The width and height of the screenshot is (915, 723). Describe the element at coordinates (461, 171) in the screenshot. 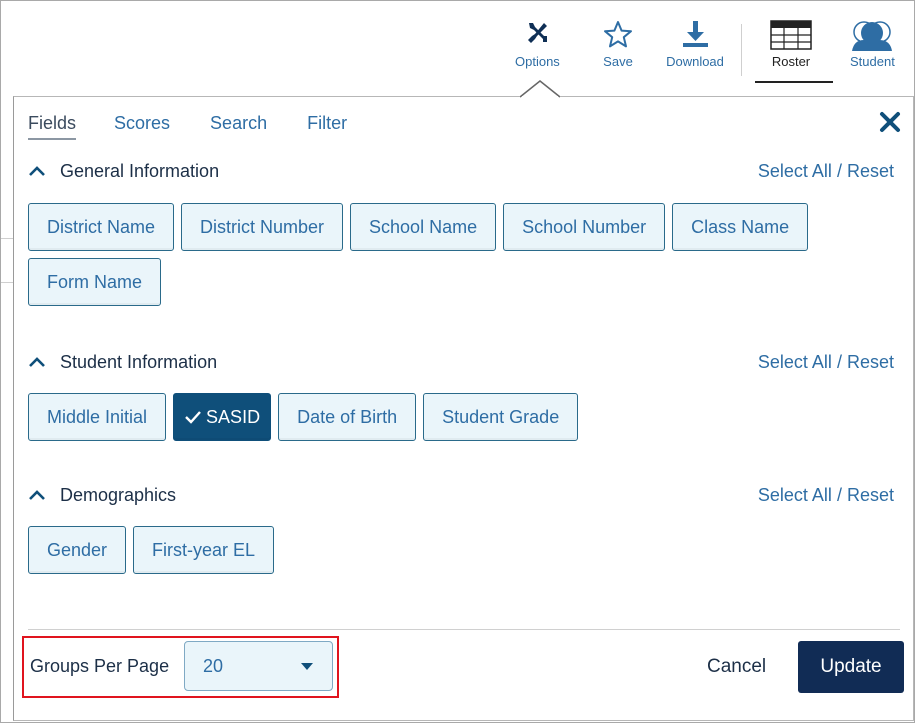

I see `section-general-information: General Information Select All / Reset` at that location.